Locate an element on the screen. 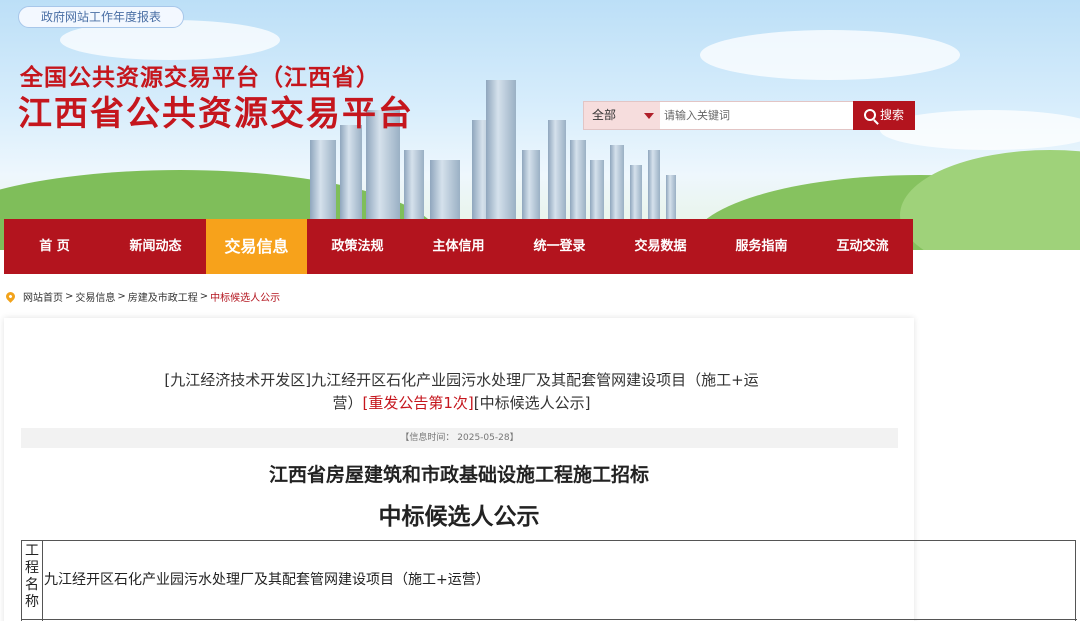  search-button: 搜索 is located at coordinates (884, 115).